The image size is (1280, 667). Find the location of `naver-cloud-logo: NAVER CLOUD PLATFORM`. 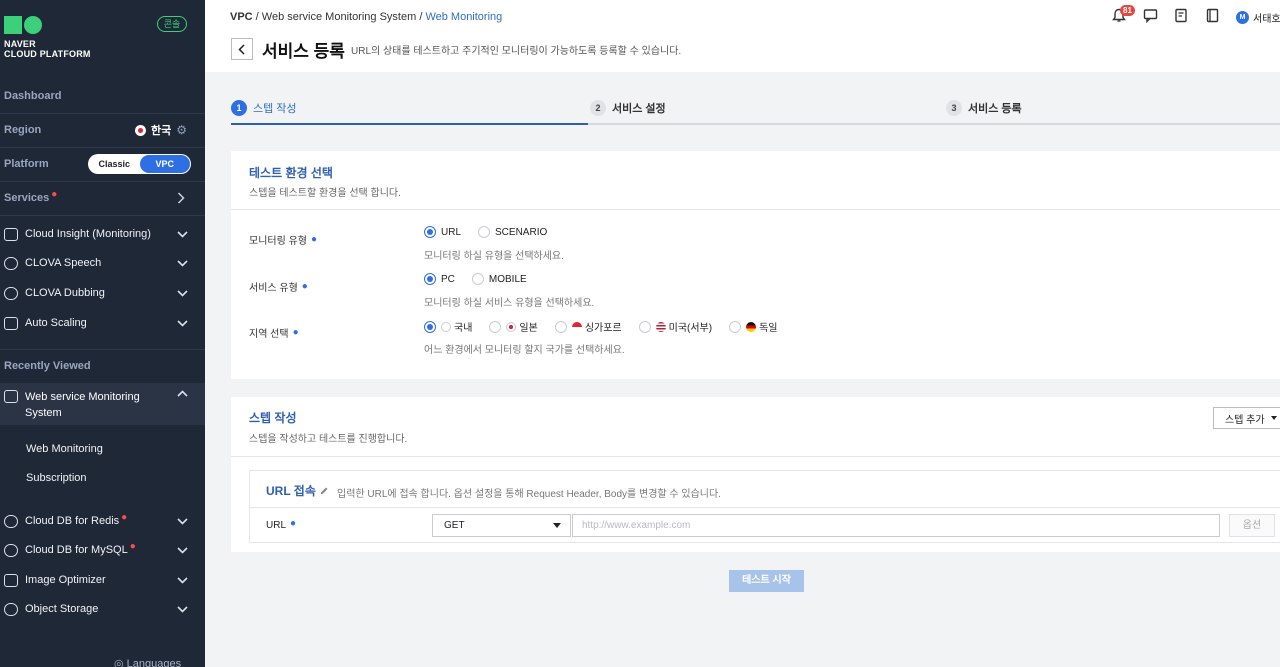

naver-cloud-logo: NAVER CLOUD PLATFORM is located at coordinates (47, 37).